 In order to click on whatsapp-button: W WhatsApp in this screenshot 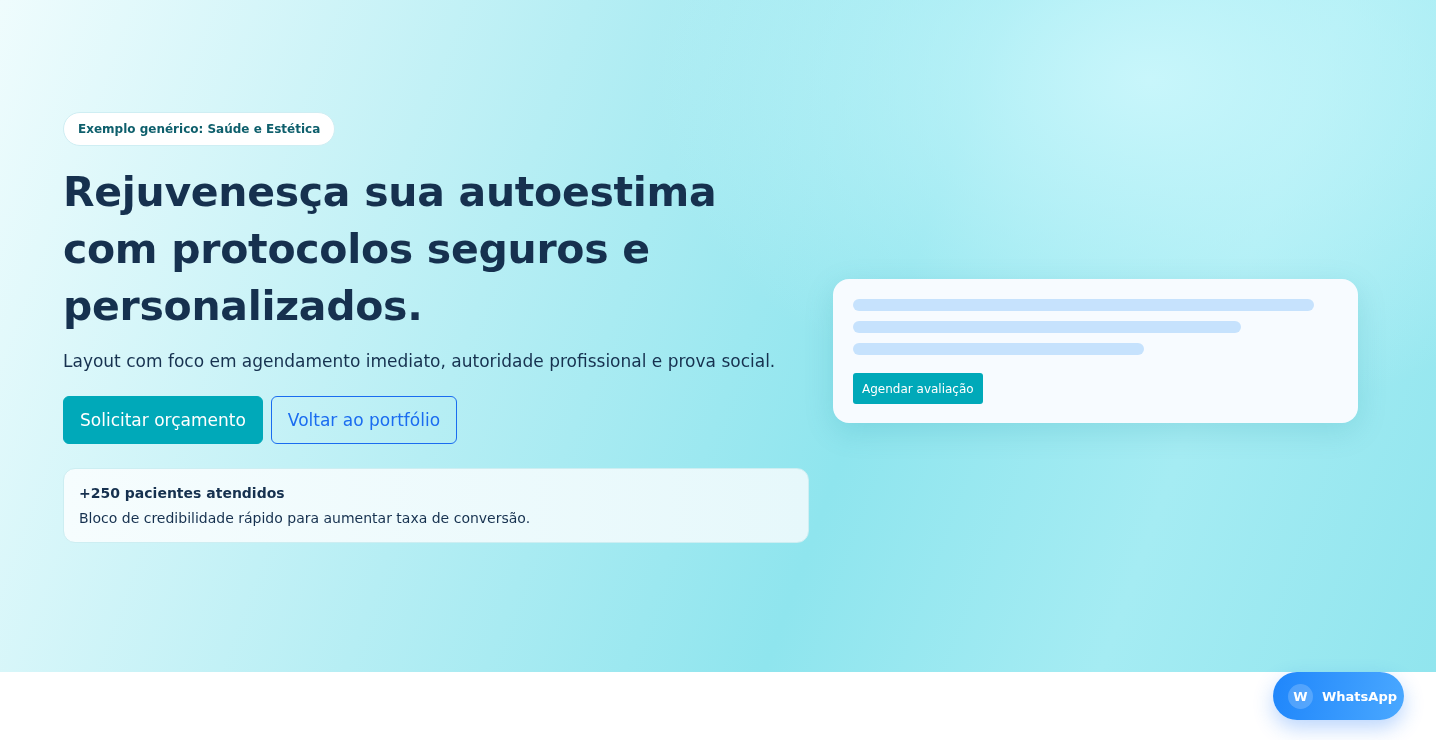, I will do `click(1338, 696)`.